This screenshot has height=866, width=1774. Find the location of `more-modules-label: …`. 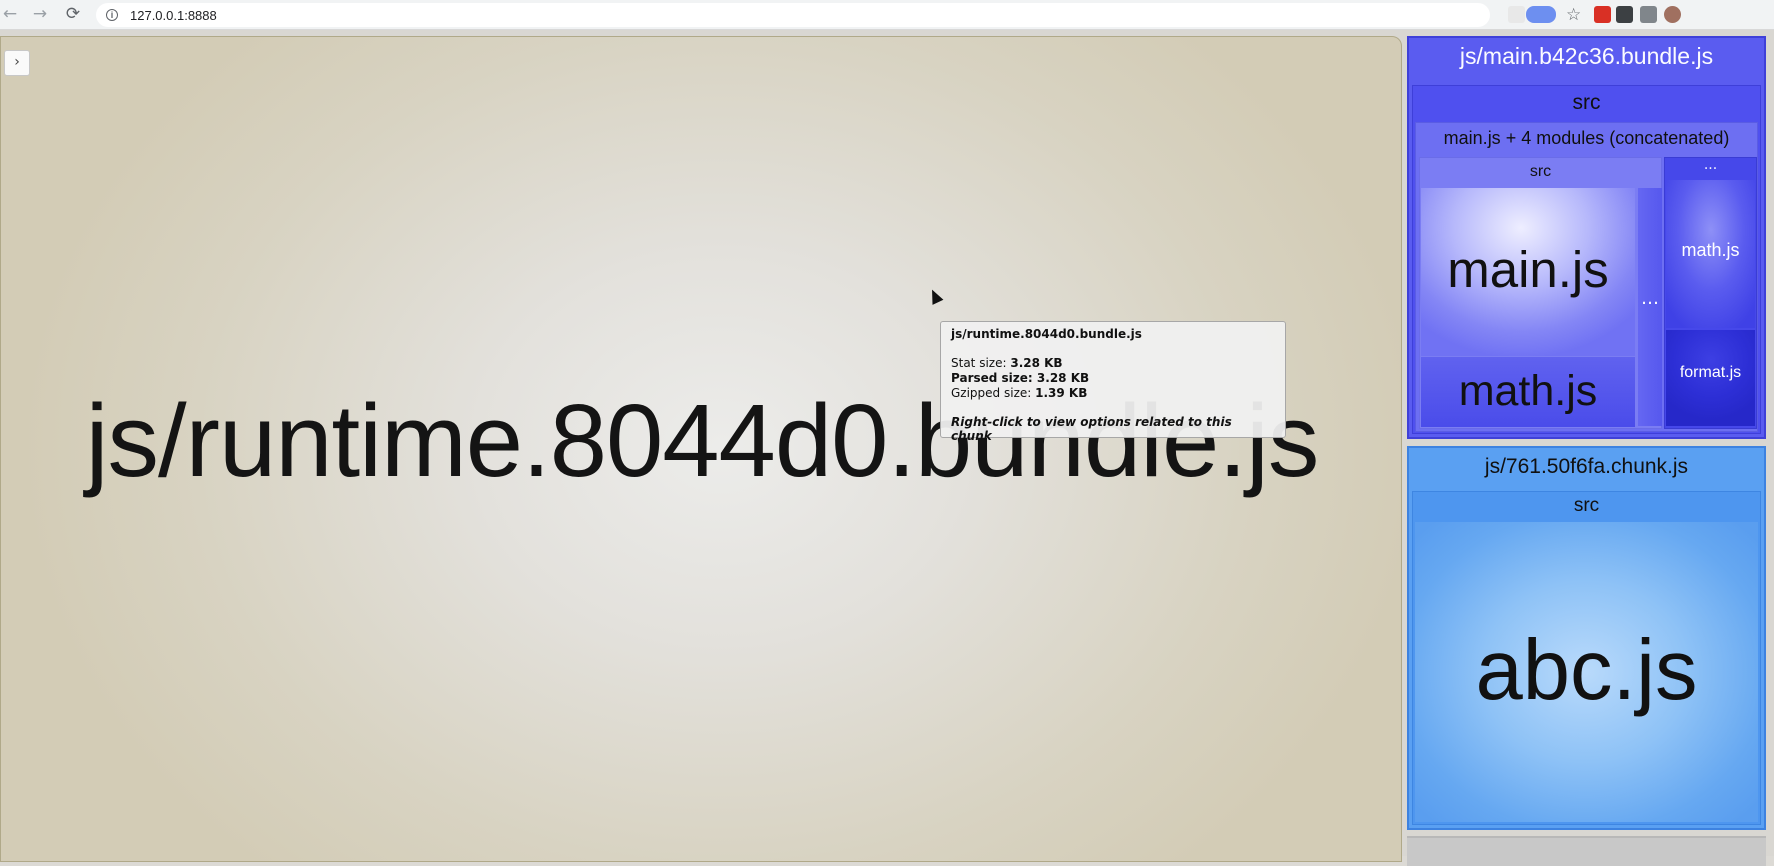

more-modules-label: … is located at coordinates (1650, 298).